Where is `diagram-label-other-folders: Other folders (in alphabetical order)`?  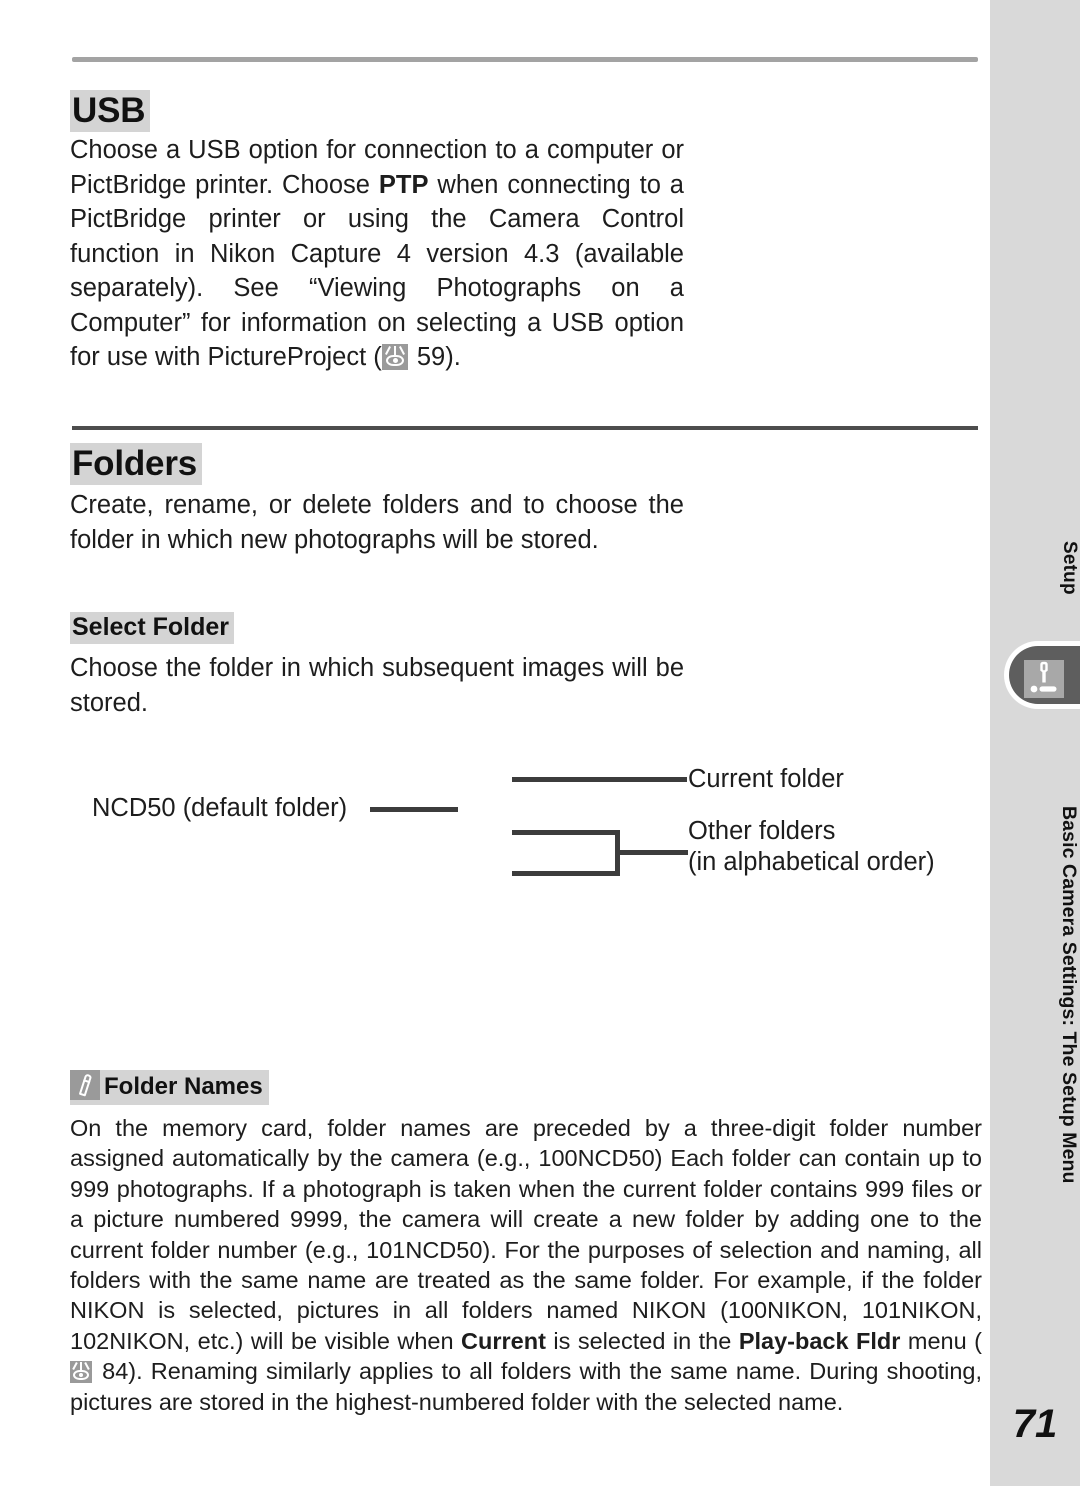 diagram-label-other-folders: Other folders (in alphabetical order) is located at coordinates (811, 847).